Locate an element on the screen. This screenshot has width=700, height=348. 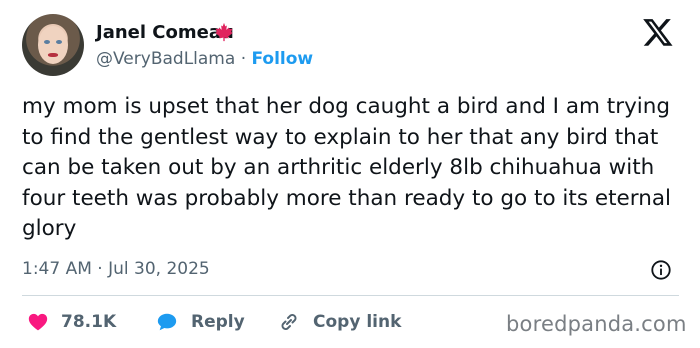
tweet-timestamp: 1:47 AM · Jul 30, 2025 is located at coordinates (116, 269).